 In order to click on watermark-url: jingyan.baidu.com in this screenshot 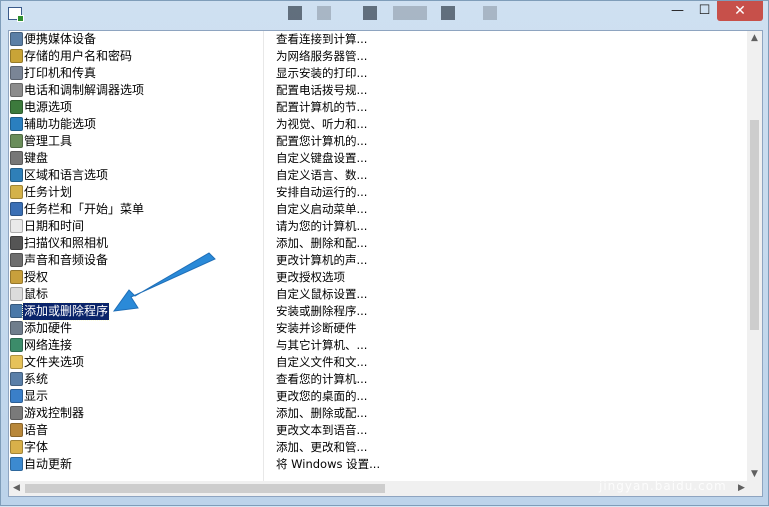, I will do `click(663, 486)`.